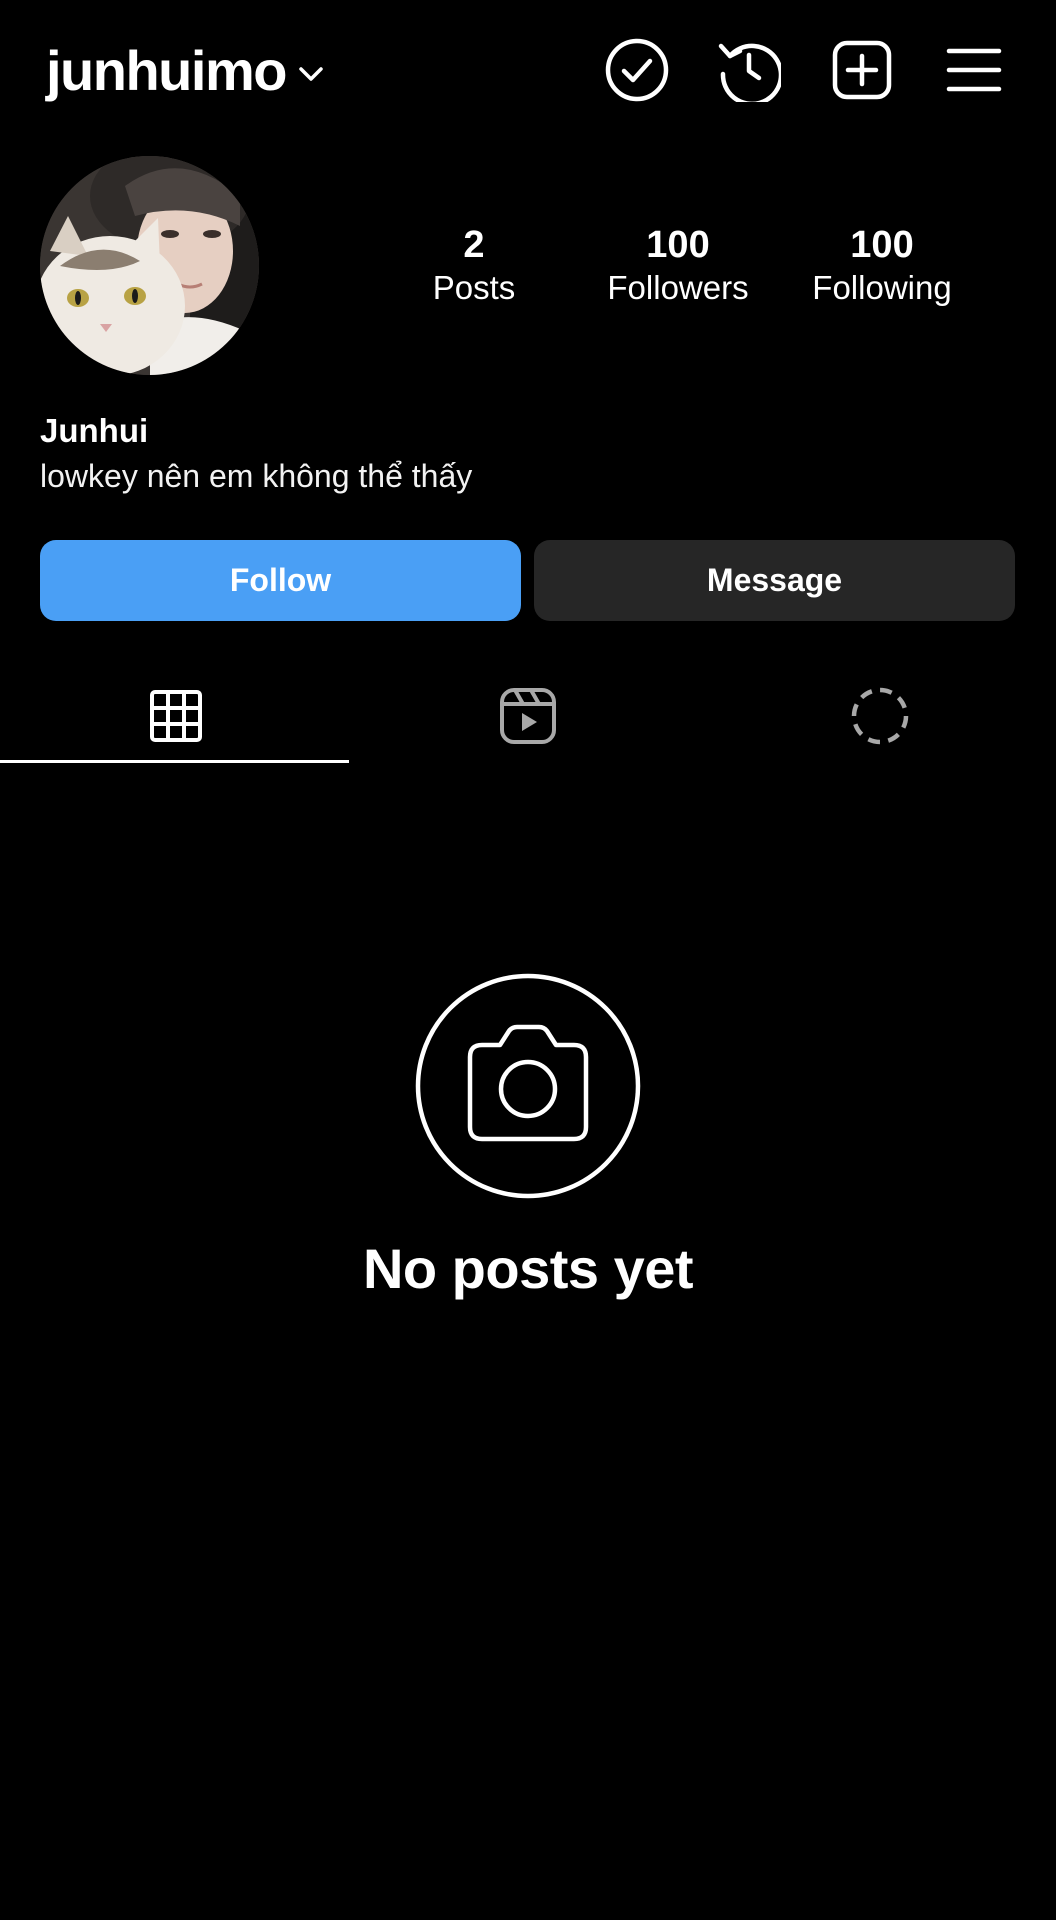  Describe the element at coordinates (862, 70) in the screenshot. I see `new-post-icon` at that location.